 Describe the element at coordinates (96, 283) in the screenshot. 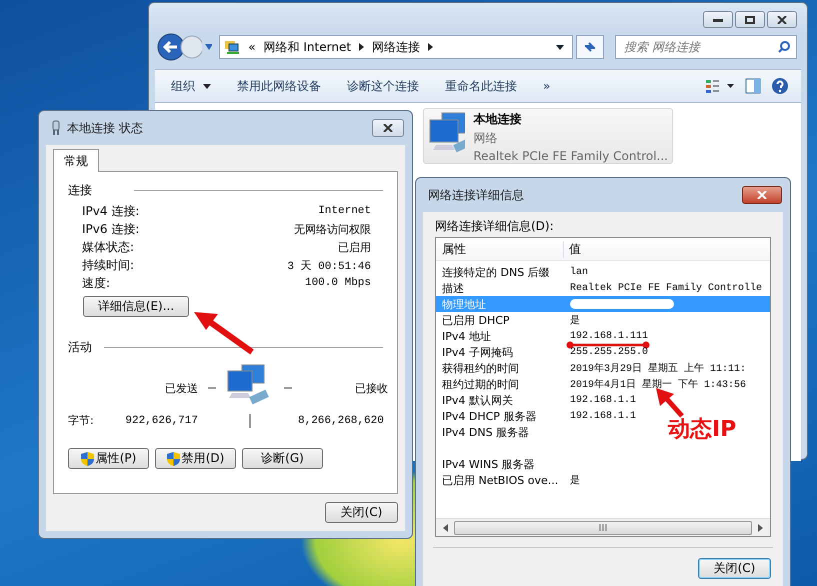

I see `field-label: 速度:` at that location.